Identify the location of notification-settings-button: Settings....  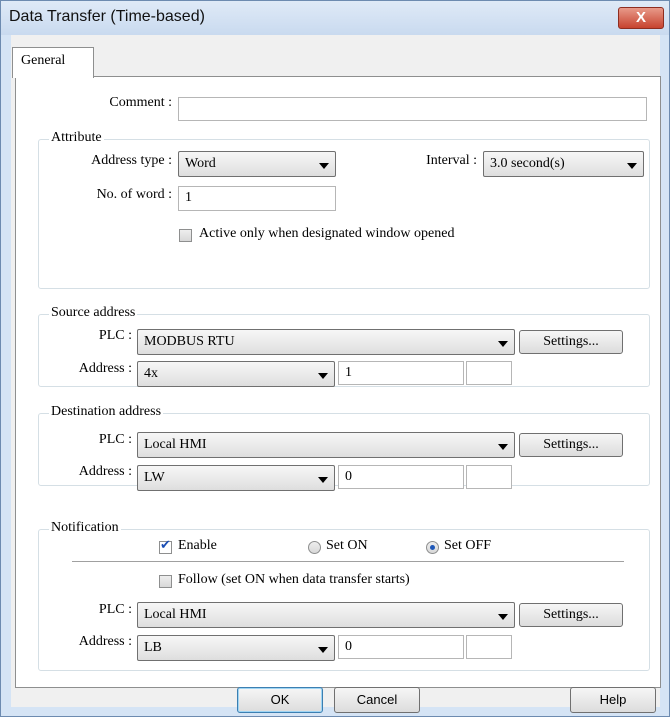
(571, 615).